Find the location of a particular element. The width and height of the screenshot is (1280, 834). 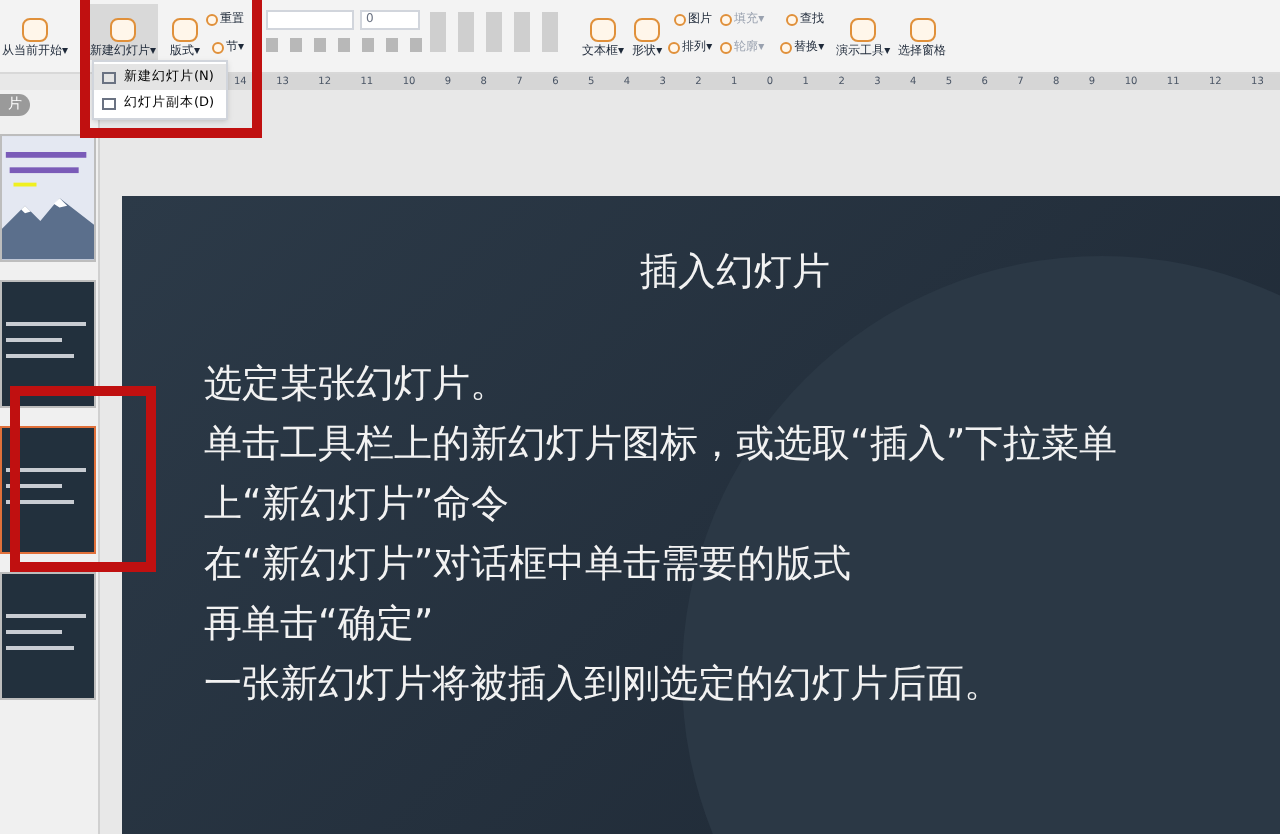

slide-text-line: 在“新幻灯片”对话框中单击需要的版式 is located at coordinates (528, 564).